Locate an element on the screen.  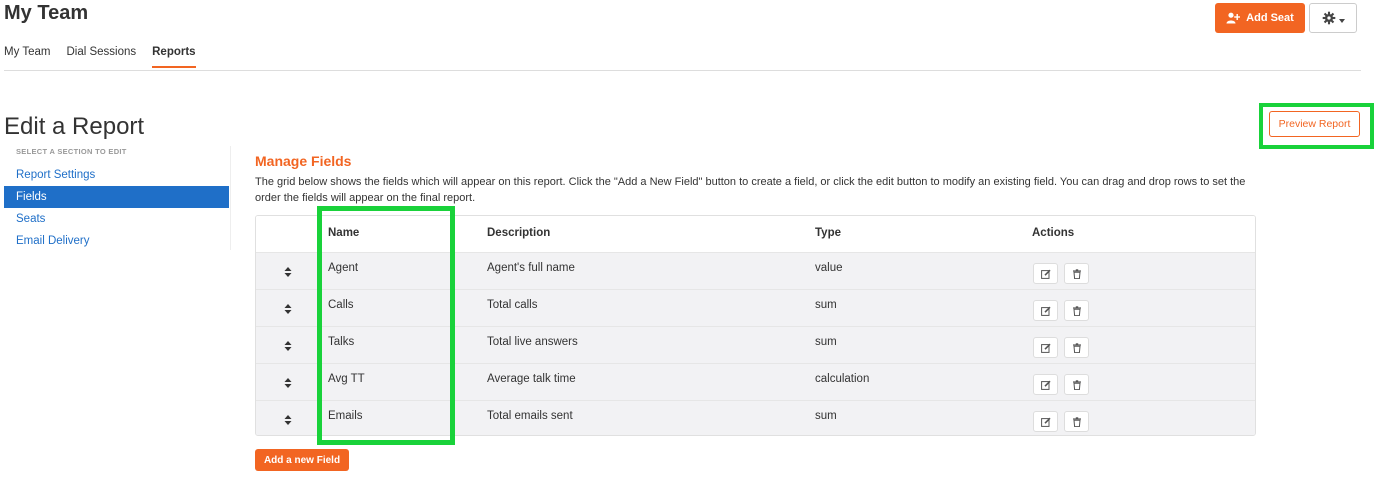
add-seat-label: Add Seat is located at coordinates (1270, 18).